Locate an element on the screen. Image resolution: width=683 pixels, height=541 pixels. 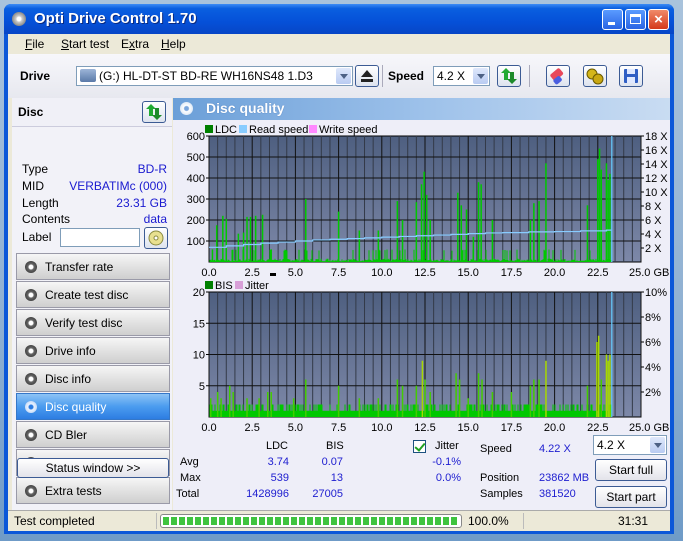
disc-header-title: Disc is located at coordinates (31, 112).